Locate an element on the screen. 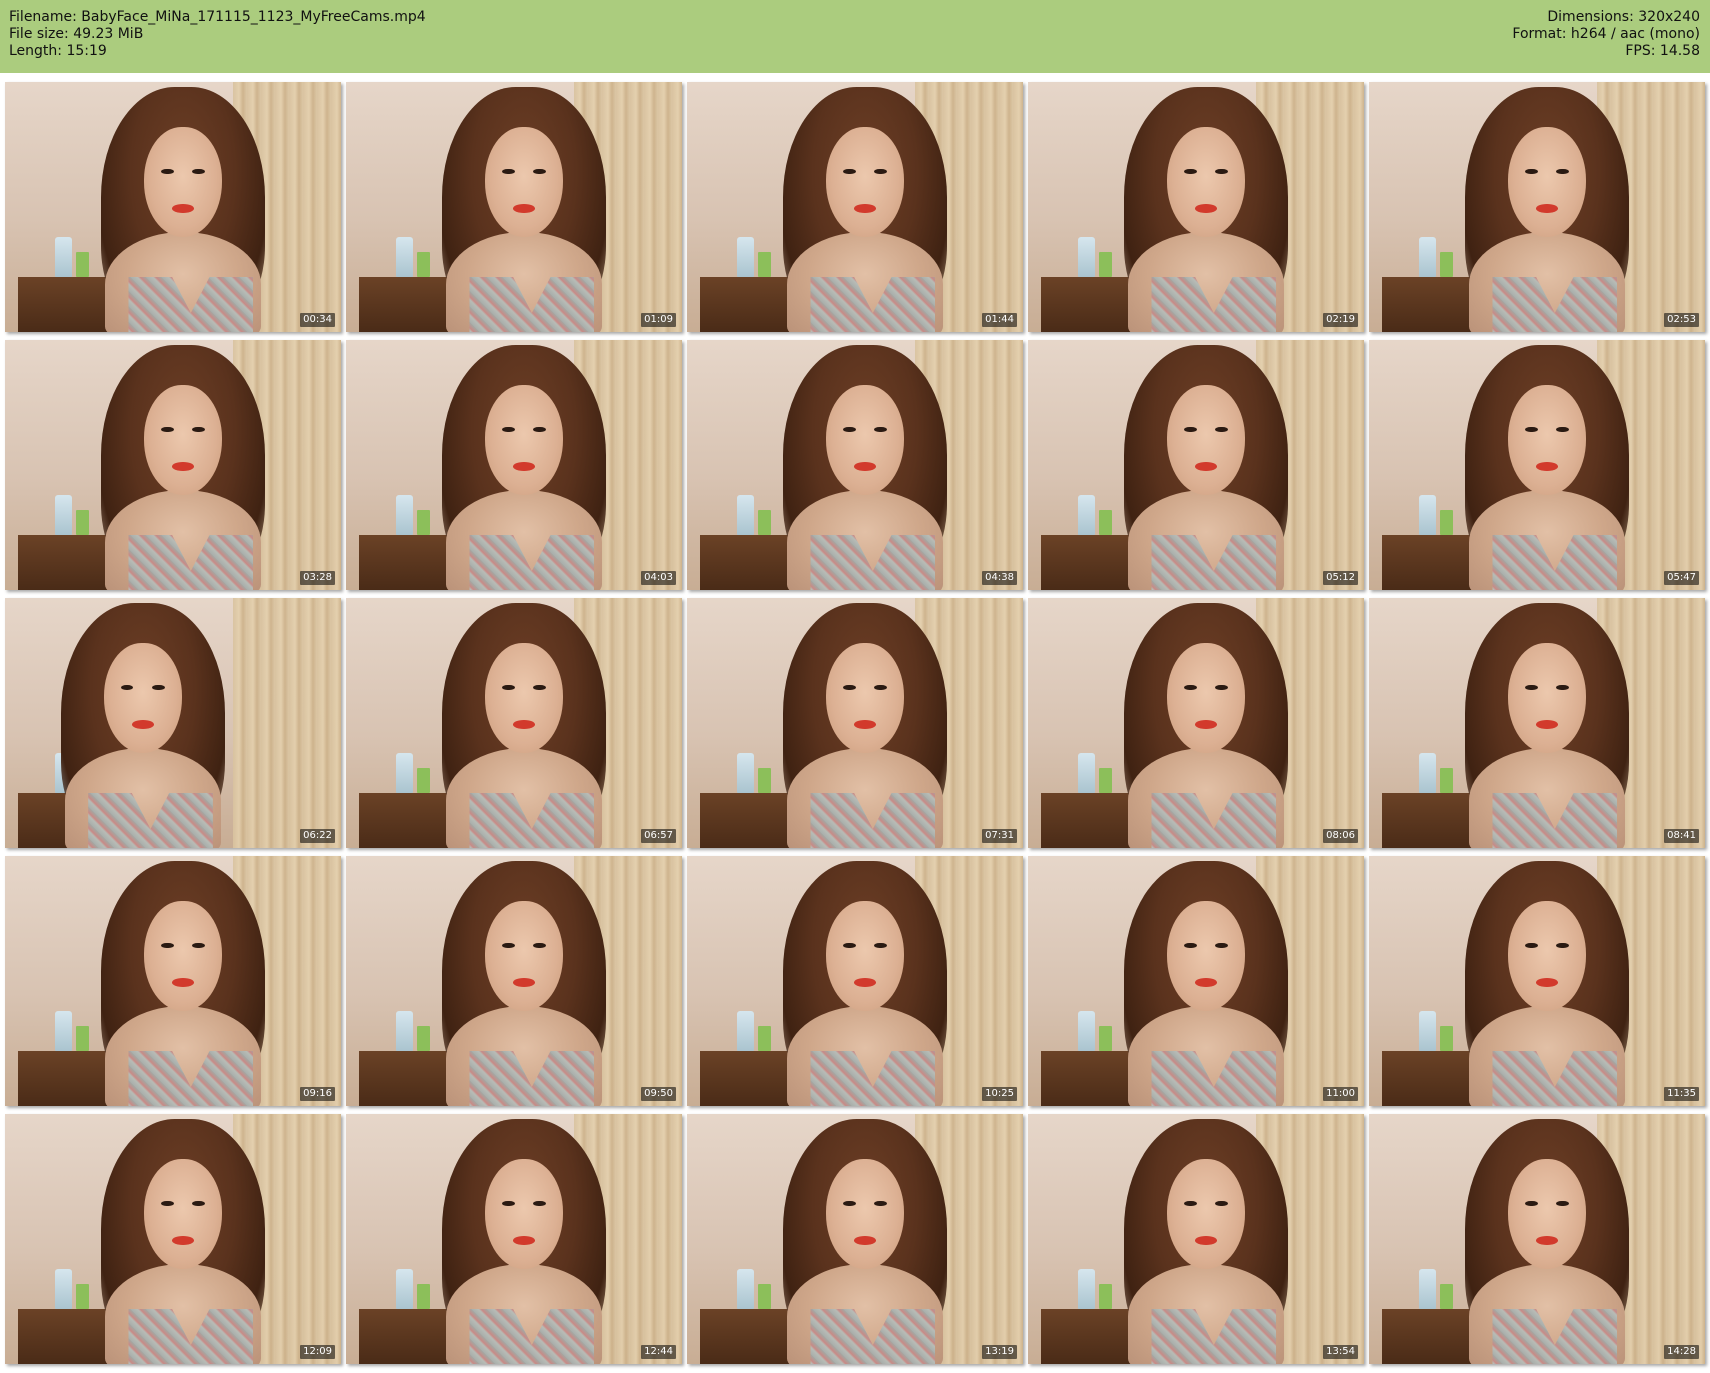 The image size is (1710, 1373). video-thumbnail: 04:38 is located at coordinates (855, 465).